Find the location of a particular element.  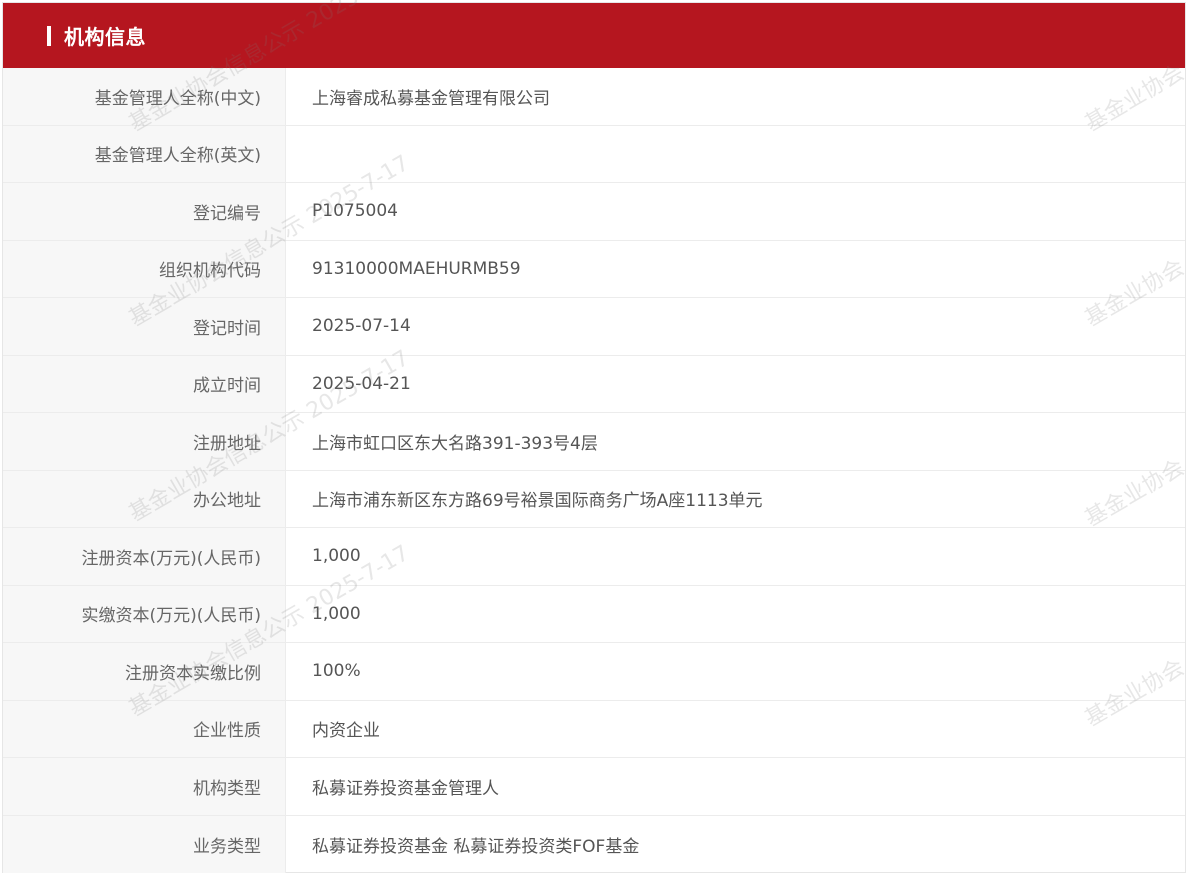

row-value: 100% is located at coordinates (336, 671).